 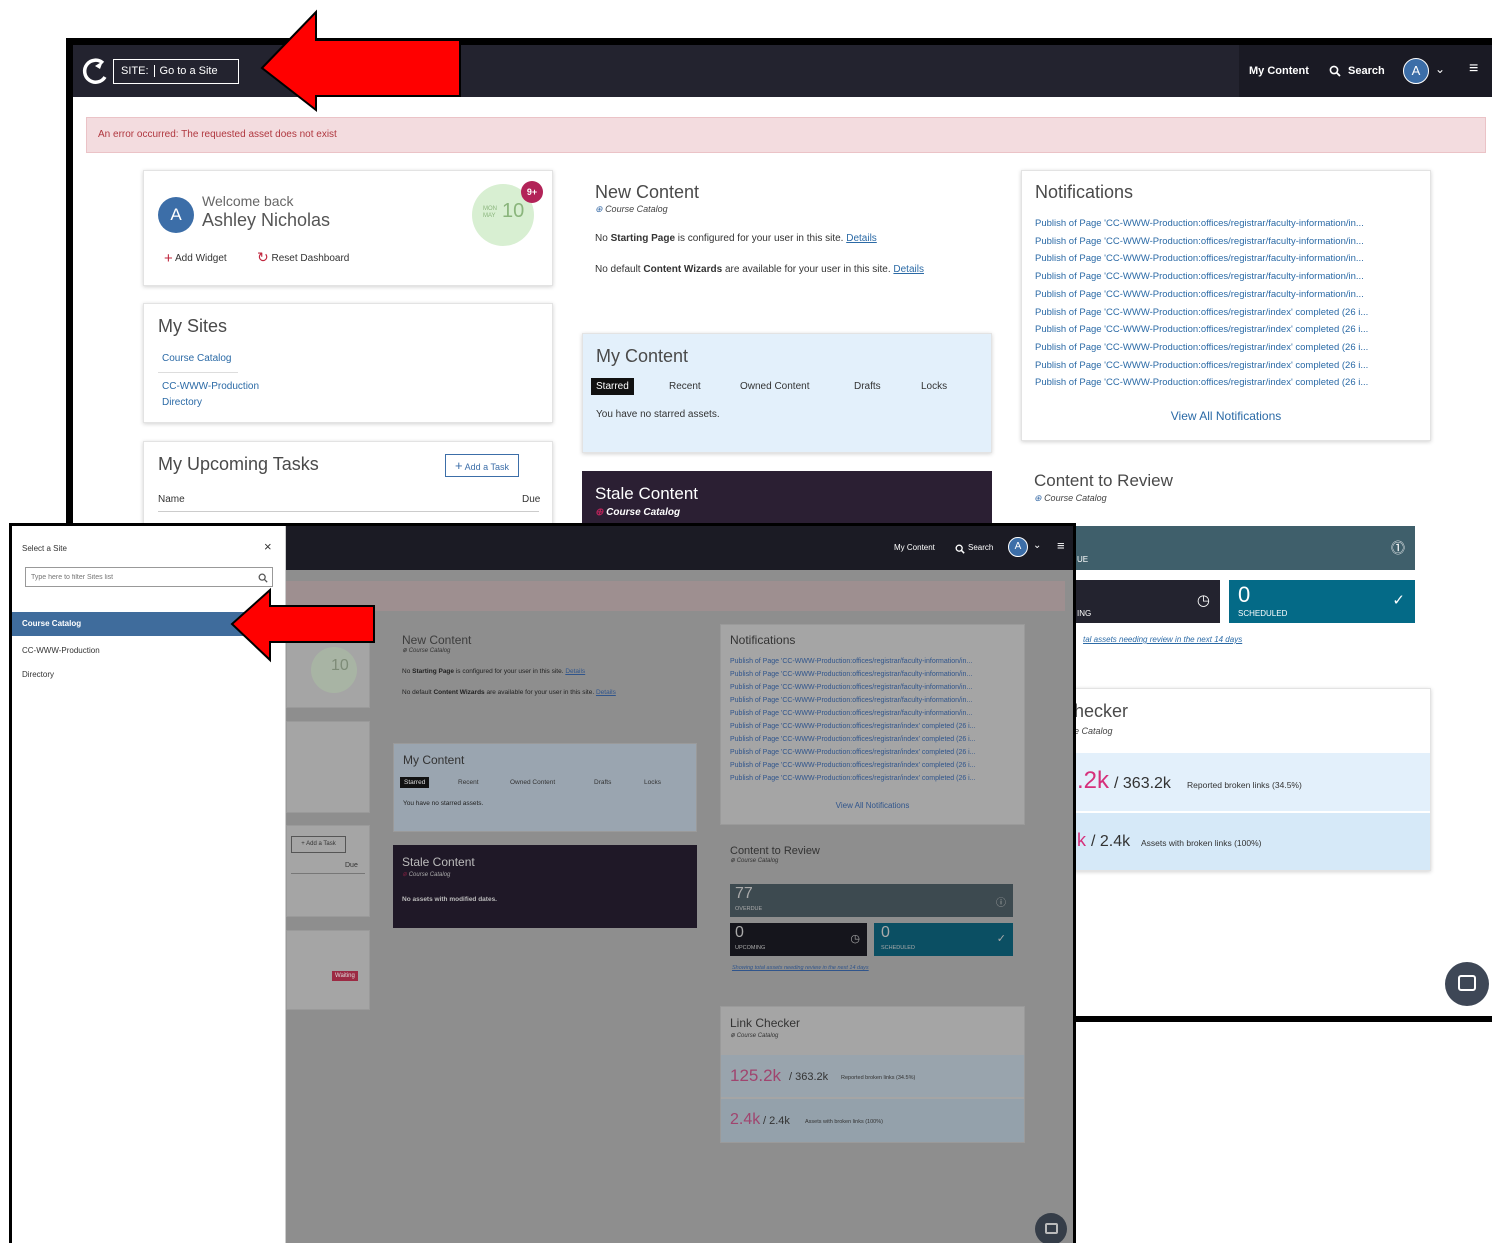 What do you see at coordinates (750, 948) in the screenshot?
I see `upcoming-label: UPCOMING` at bounding box center [750, 948].